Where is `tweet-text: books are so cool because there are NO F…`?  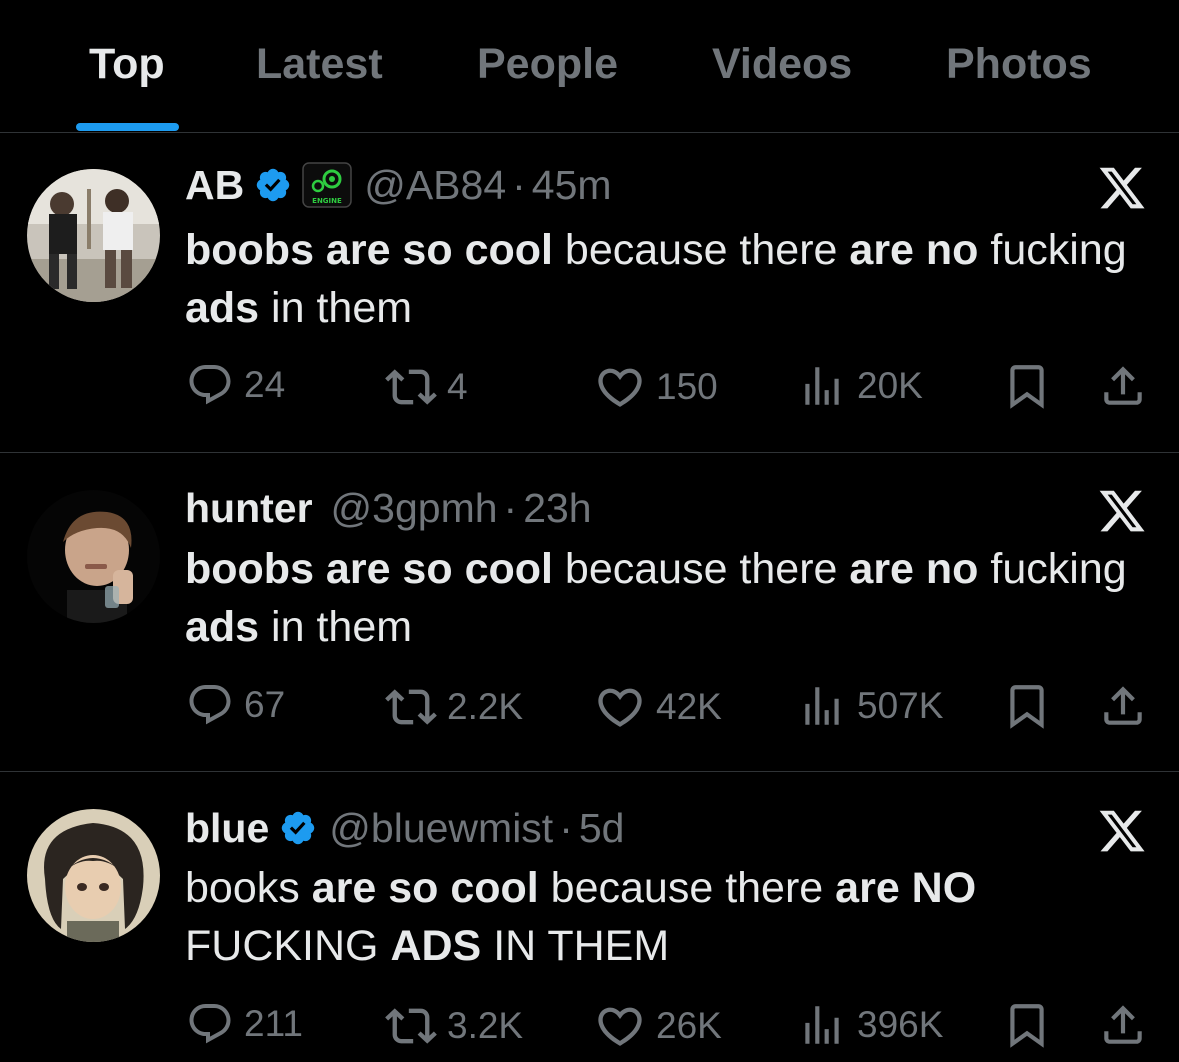
tweet-text: books are so cool because there are NO F… is located at coordinates (581, 917).